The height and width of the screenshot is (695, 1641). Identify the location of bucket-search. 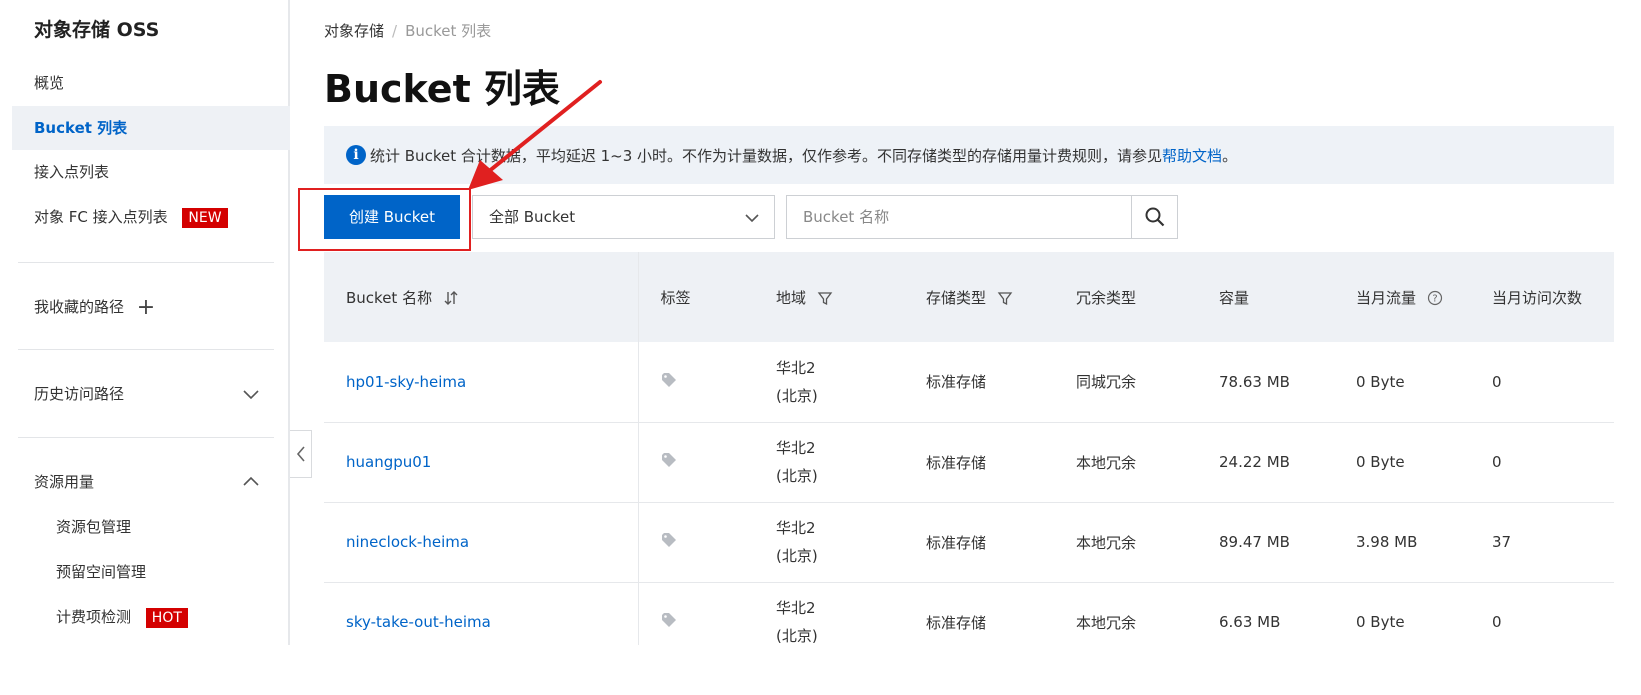
(982, 217).